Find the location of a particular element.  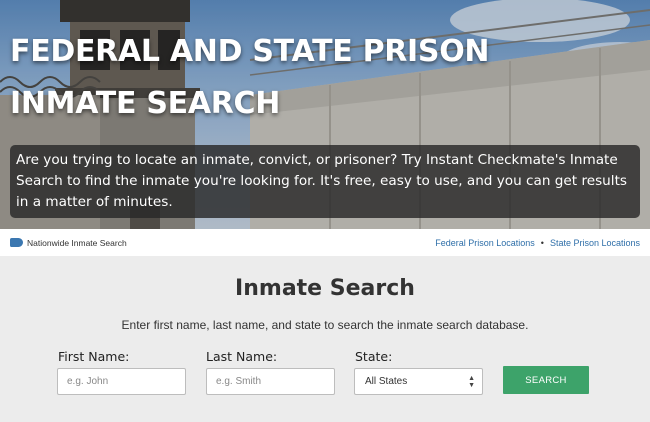

first-name-label: First Name: is located at coordinates (94, 356).